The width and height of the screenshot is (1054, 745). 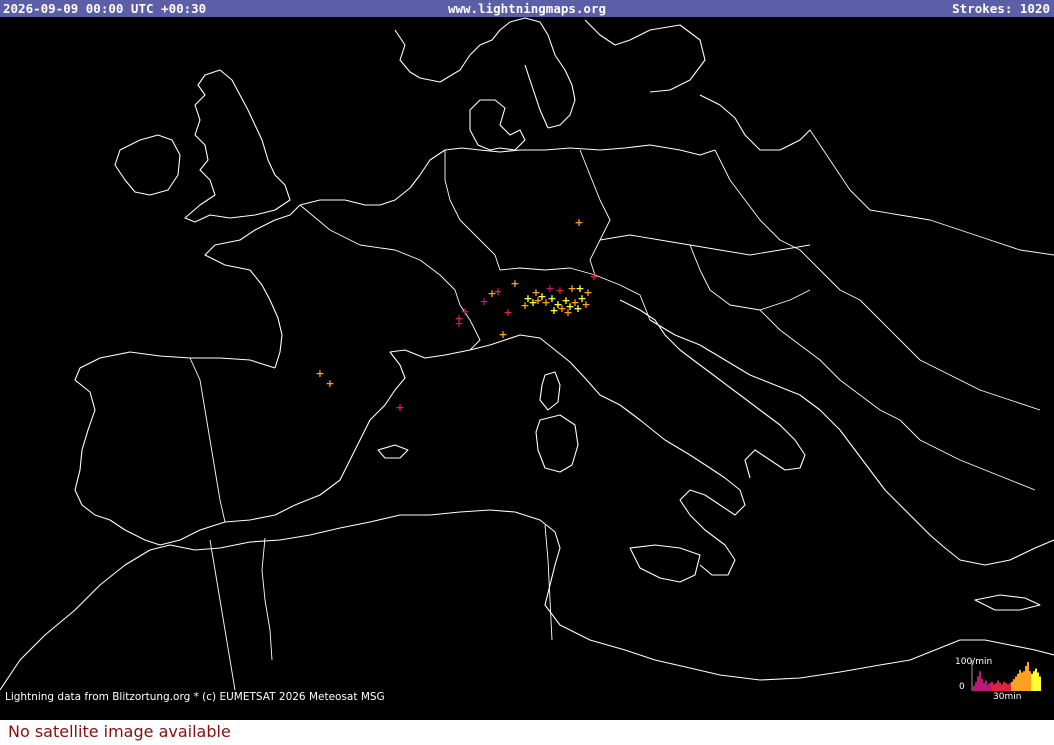 I want to click on coastline-norway, so click(x=485, y=73).